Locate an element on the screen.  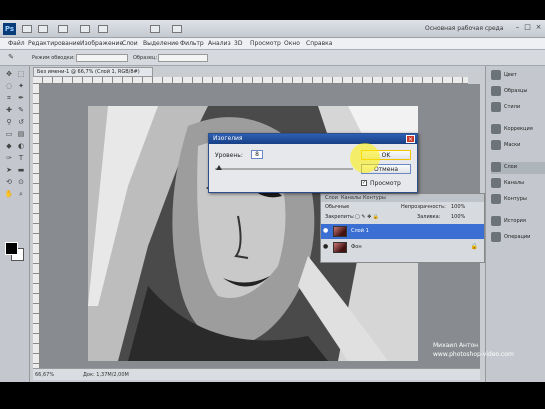
menu-3d: 3D is located at coordinates (238, 43).